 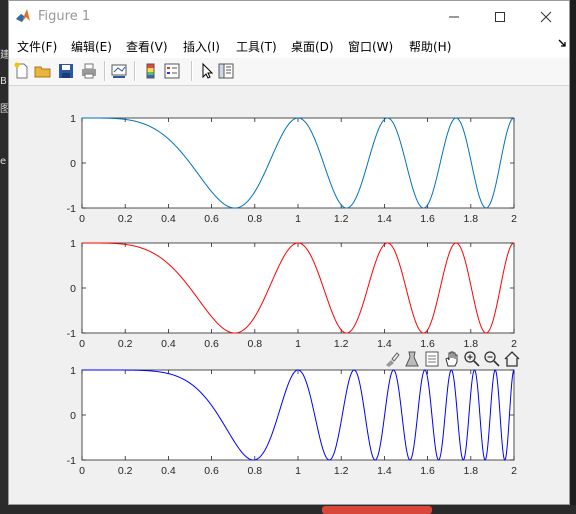 What do you see at coordinates (288, 509) in the screenshot?
I see `background-taskbar` at bounding box center [288, 509].